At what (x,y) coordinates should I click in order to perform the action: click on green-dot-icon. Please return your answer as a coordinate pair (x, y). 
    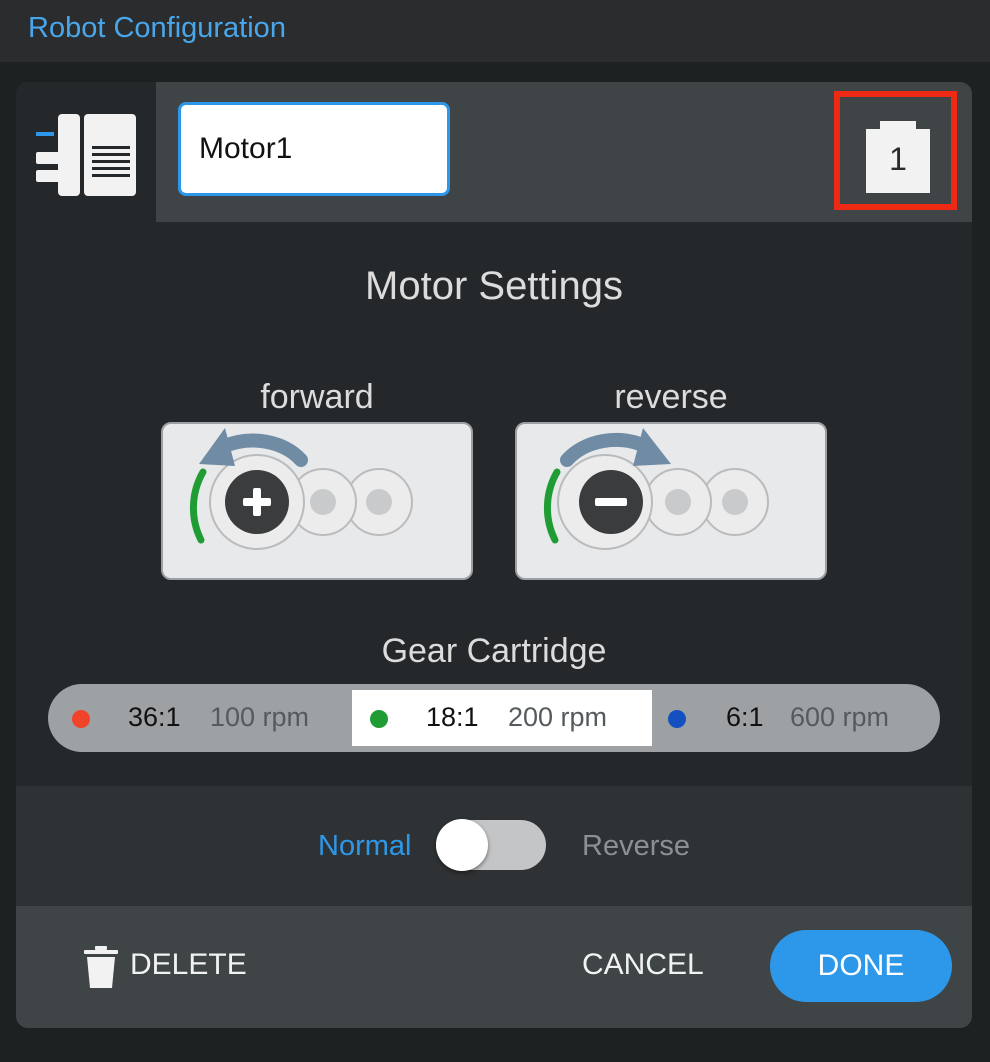
    Looking at the image, I should click on (379, 719).